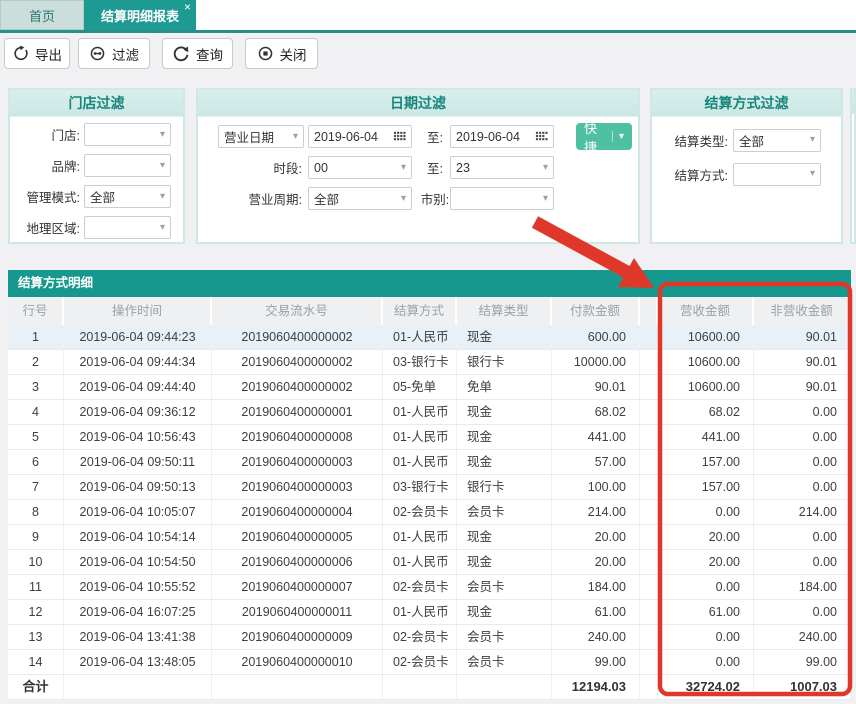  Describe the element at coordinates (777, 140) in the screenshot. I see `settle-type-select: 全部 ▾` at that location.